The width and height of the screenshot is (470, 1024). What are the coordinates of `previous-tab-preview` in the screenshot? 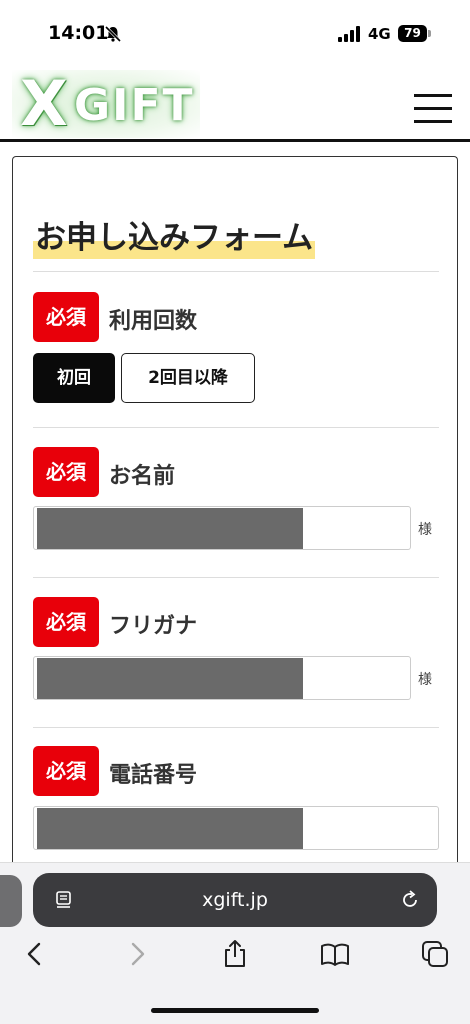 It's located at (11, 901).